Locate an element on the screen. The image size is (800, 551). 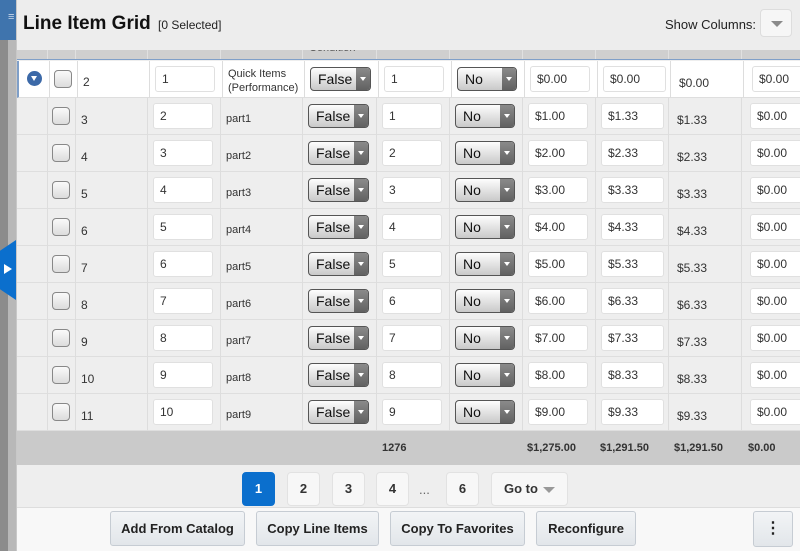
quantity-input: 10 is located at coordinates (183, 412).